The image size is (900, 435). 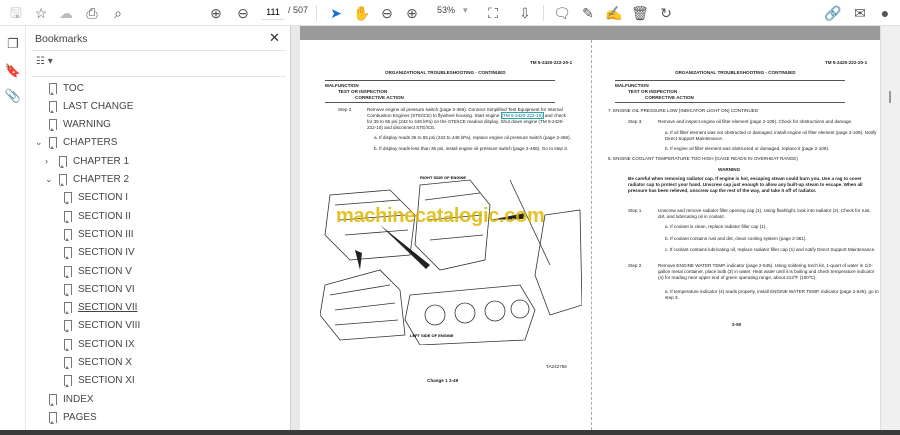 What do you see at coordinates (588, 13) in the screenshot?
I see `highlight-pen-icon: ✎` at bounding box center [588, 13].